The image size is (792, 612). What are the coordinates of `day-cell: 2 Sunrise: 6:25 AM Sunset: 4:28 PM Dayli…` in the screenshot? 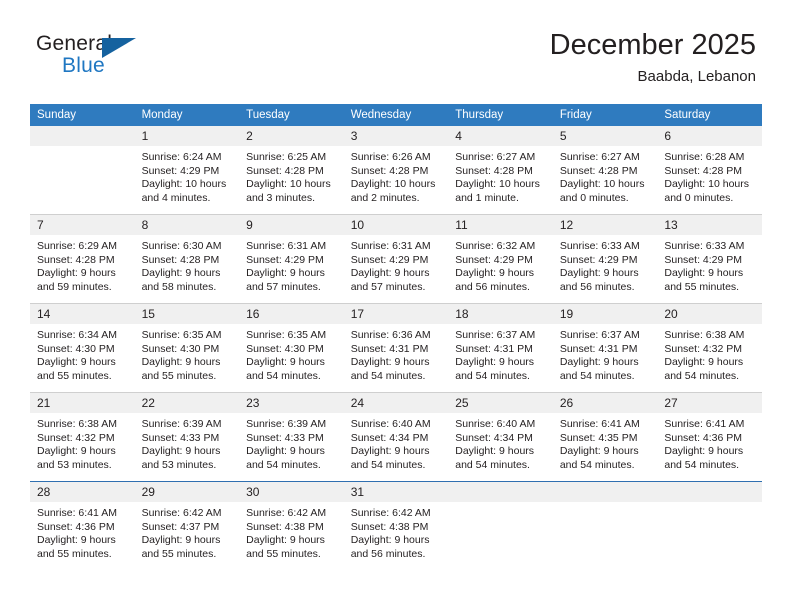 It's located at (291, 170).